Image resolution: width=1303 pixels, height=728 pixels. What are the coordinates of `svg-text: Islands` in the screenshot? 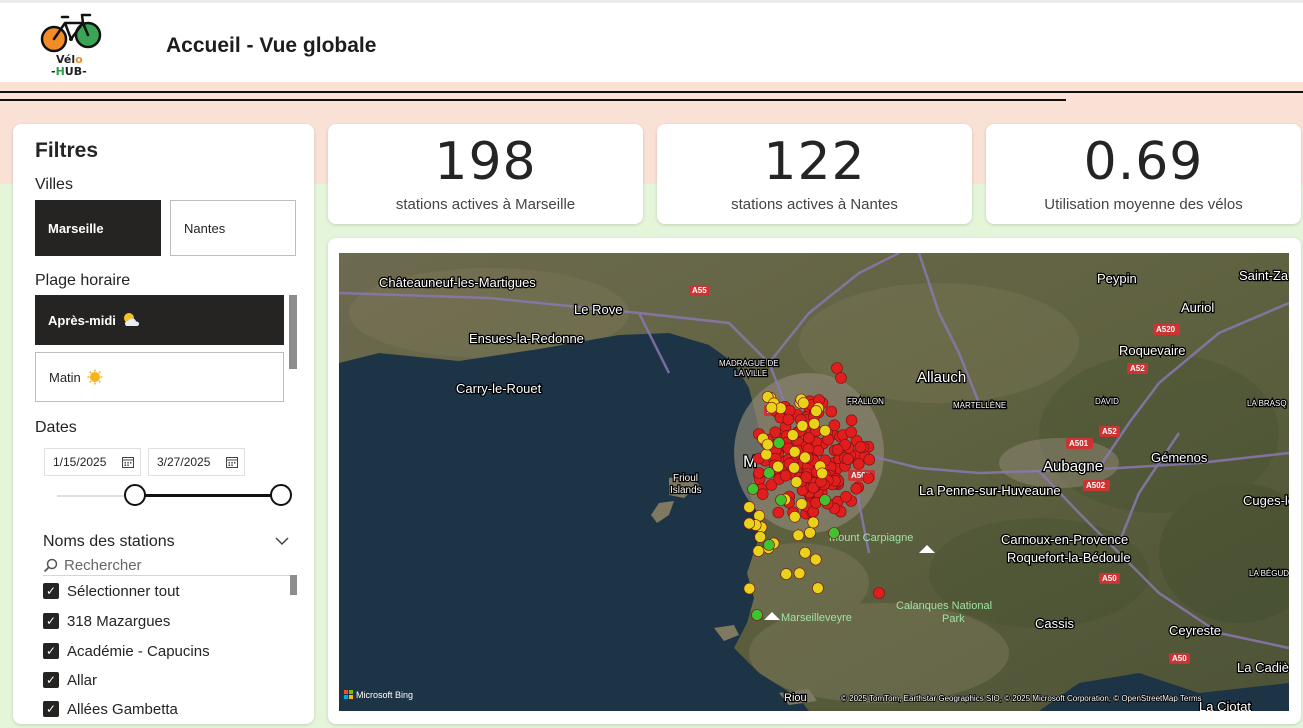 It's located at (686, 490).